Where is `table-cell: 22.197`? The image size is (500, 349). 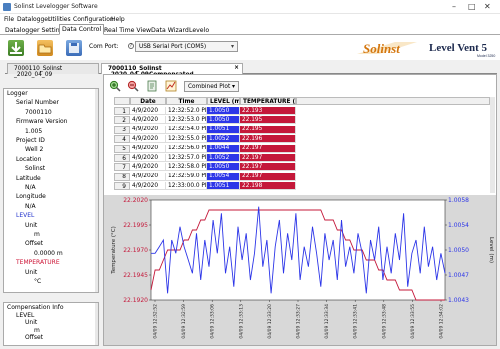 table-cell: 22.197 is located at coordinates (268, 158).